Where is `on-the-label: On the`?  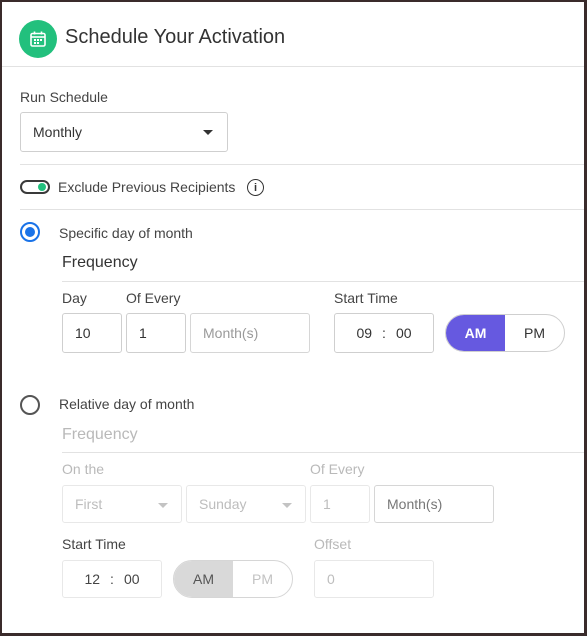
on-the-label: On the is located at coordinates (83, 469).